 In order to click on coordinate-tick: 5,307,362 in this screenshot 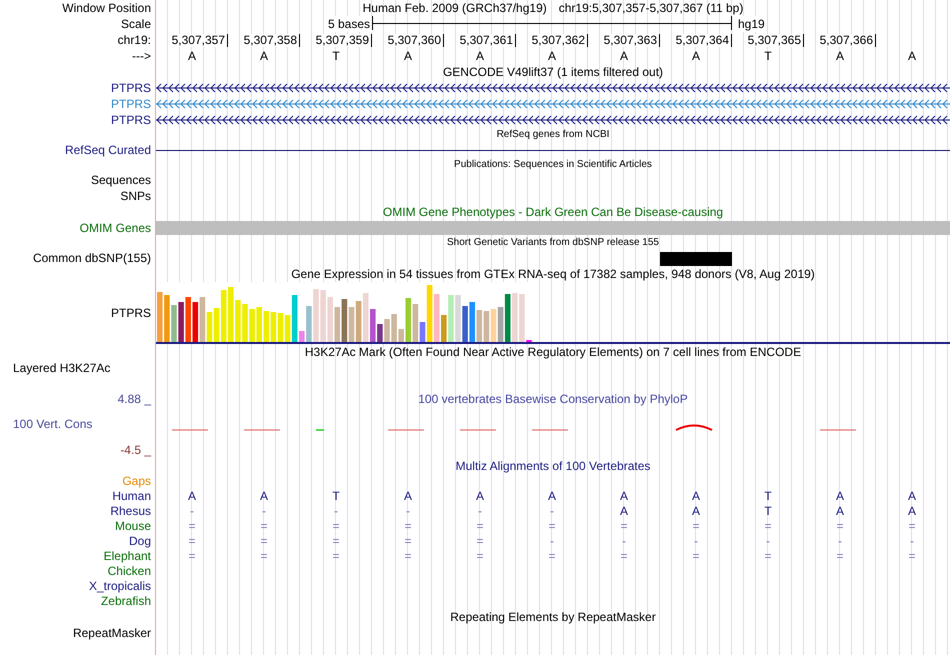, I will do `click(560, 40)`.